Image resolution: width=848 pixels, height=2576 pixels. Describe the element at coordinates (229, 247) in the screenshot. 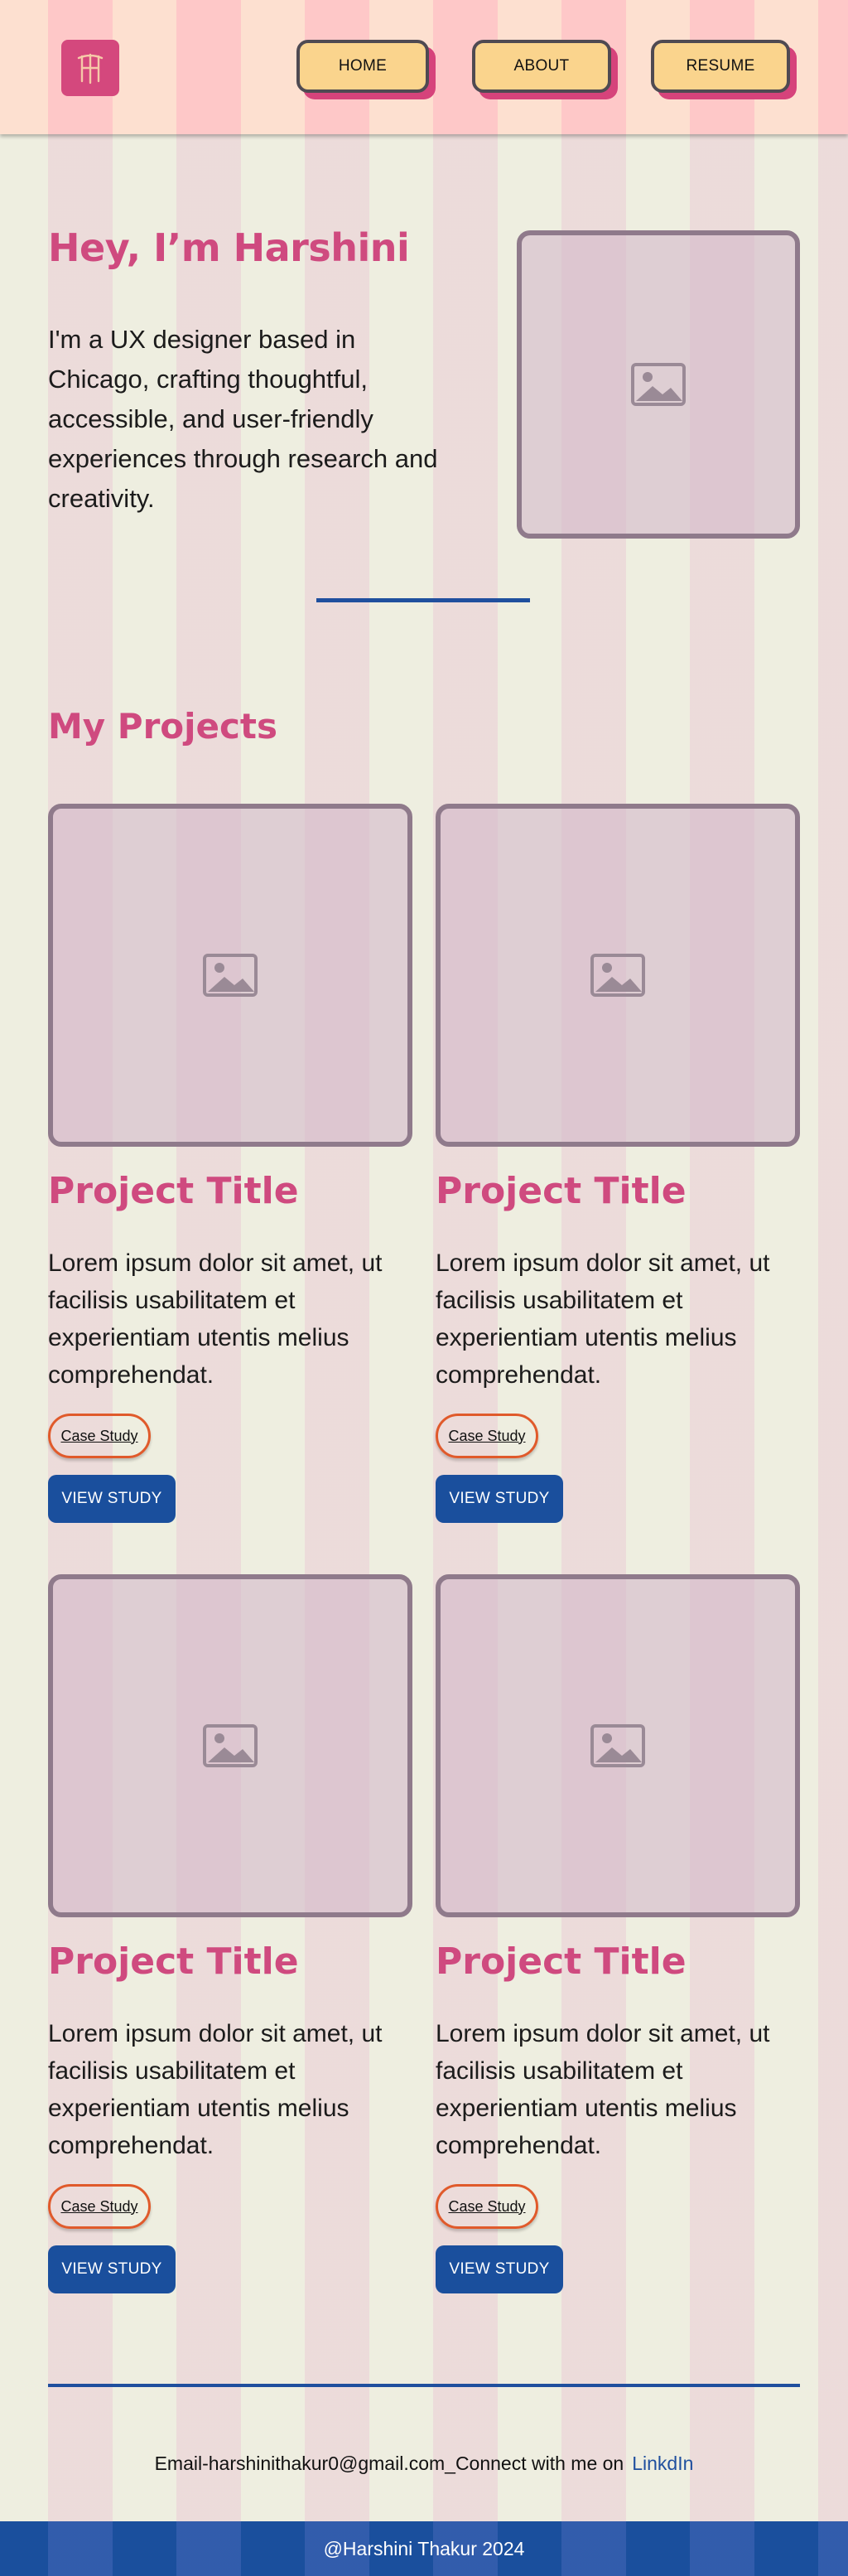

I see `hero-title: Hey, I’m Harshini` at that location.